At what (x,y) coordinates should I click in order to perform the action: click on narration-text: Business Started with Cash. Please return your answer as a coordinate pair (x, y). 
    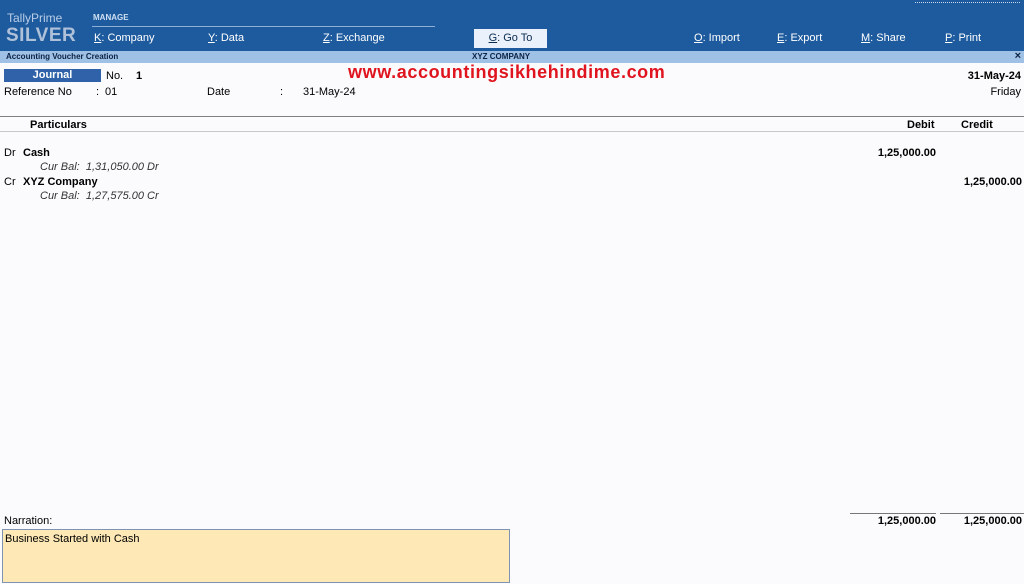
    Looking at the image, I should click on (72, 539).